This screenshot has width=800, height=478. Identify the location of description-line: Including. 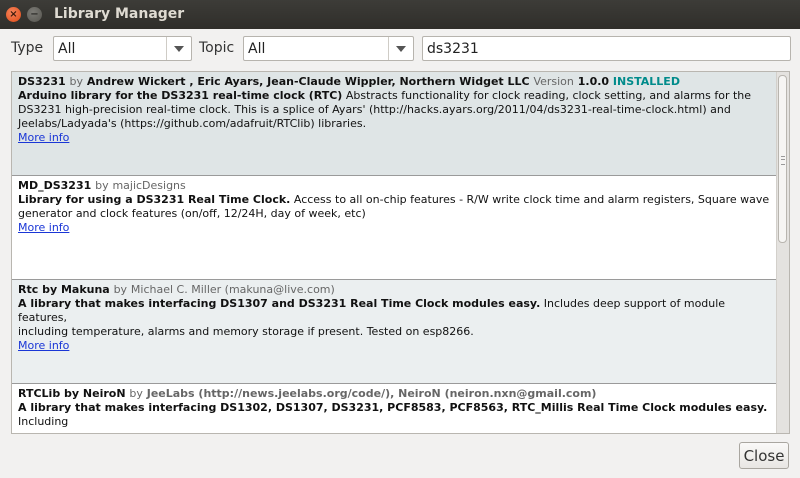
(43, 421).